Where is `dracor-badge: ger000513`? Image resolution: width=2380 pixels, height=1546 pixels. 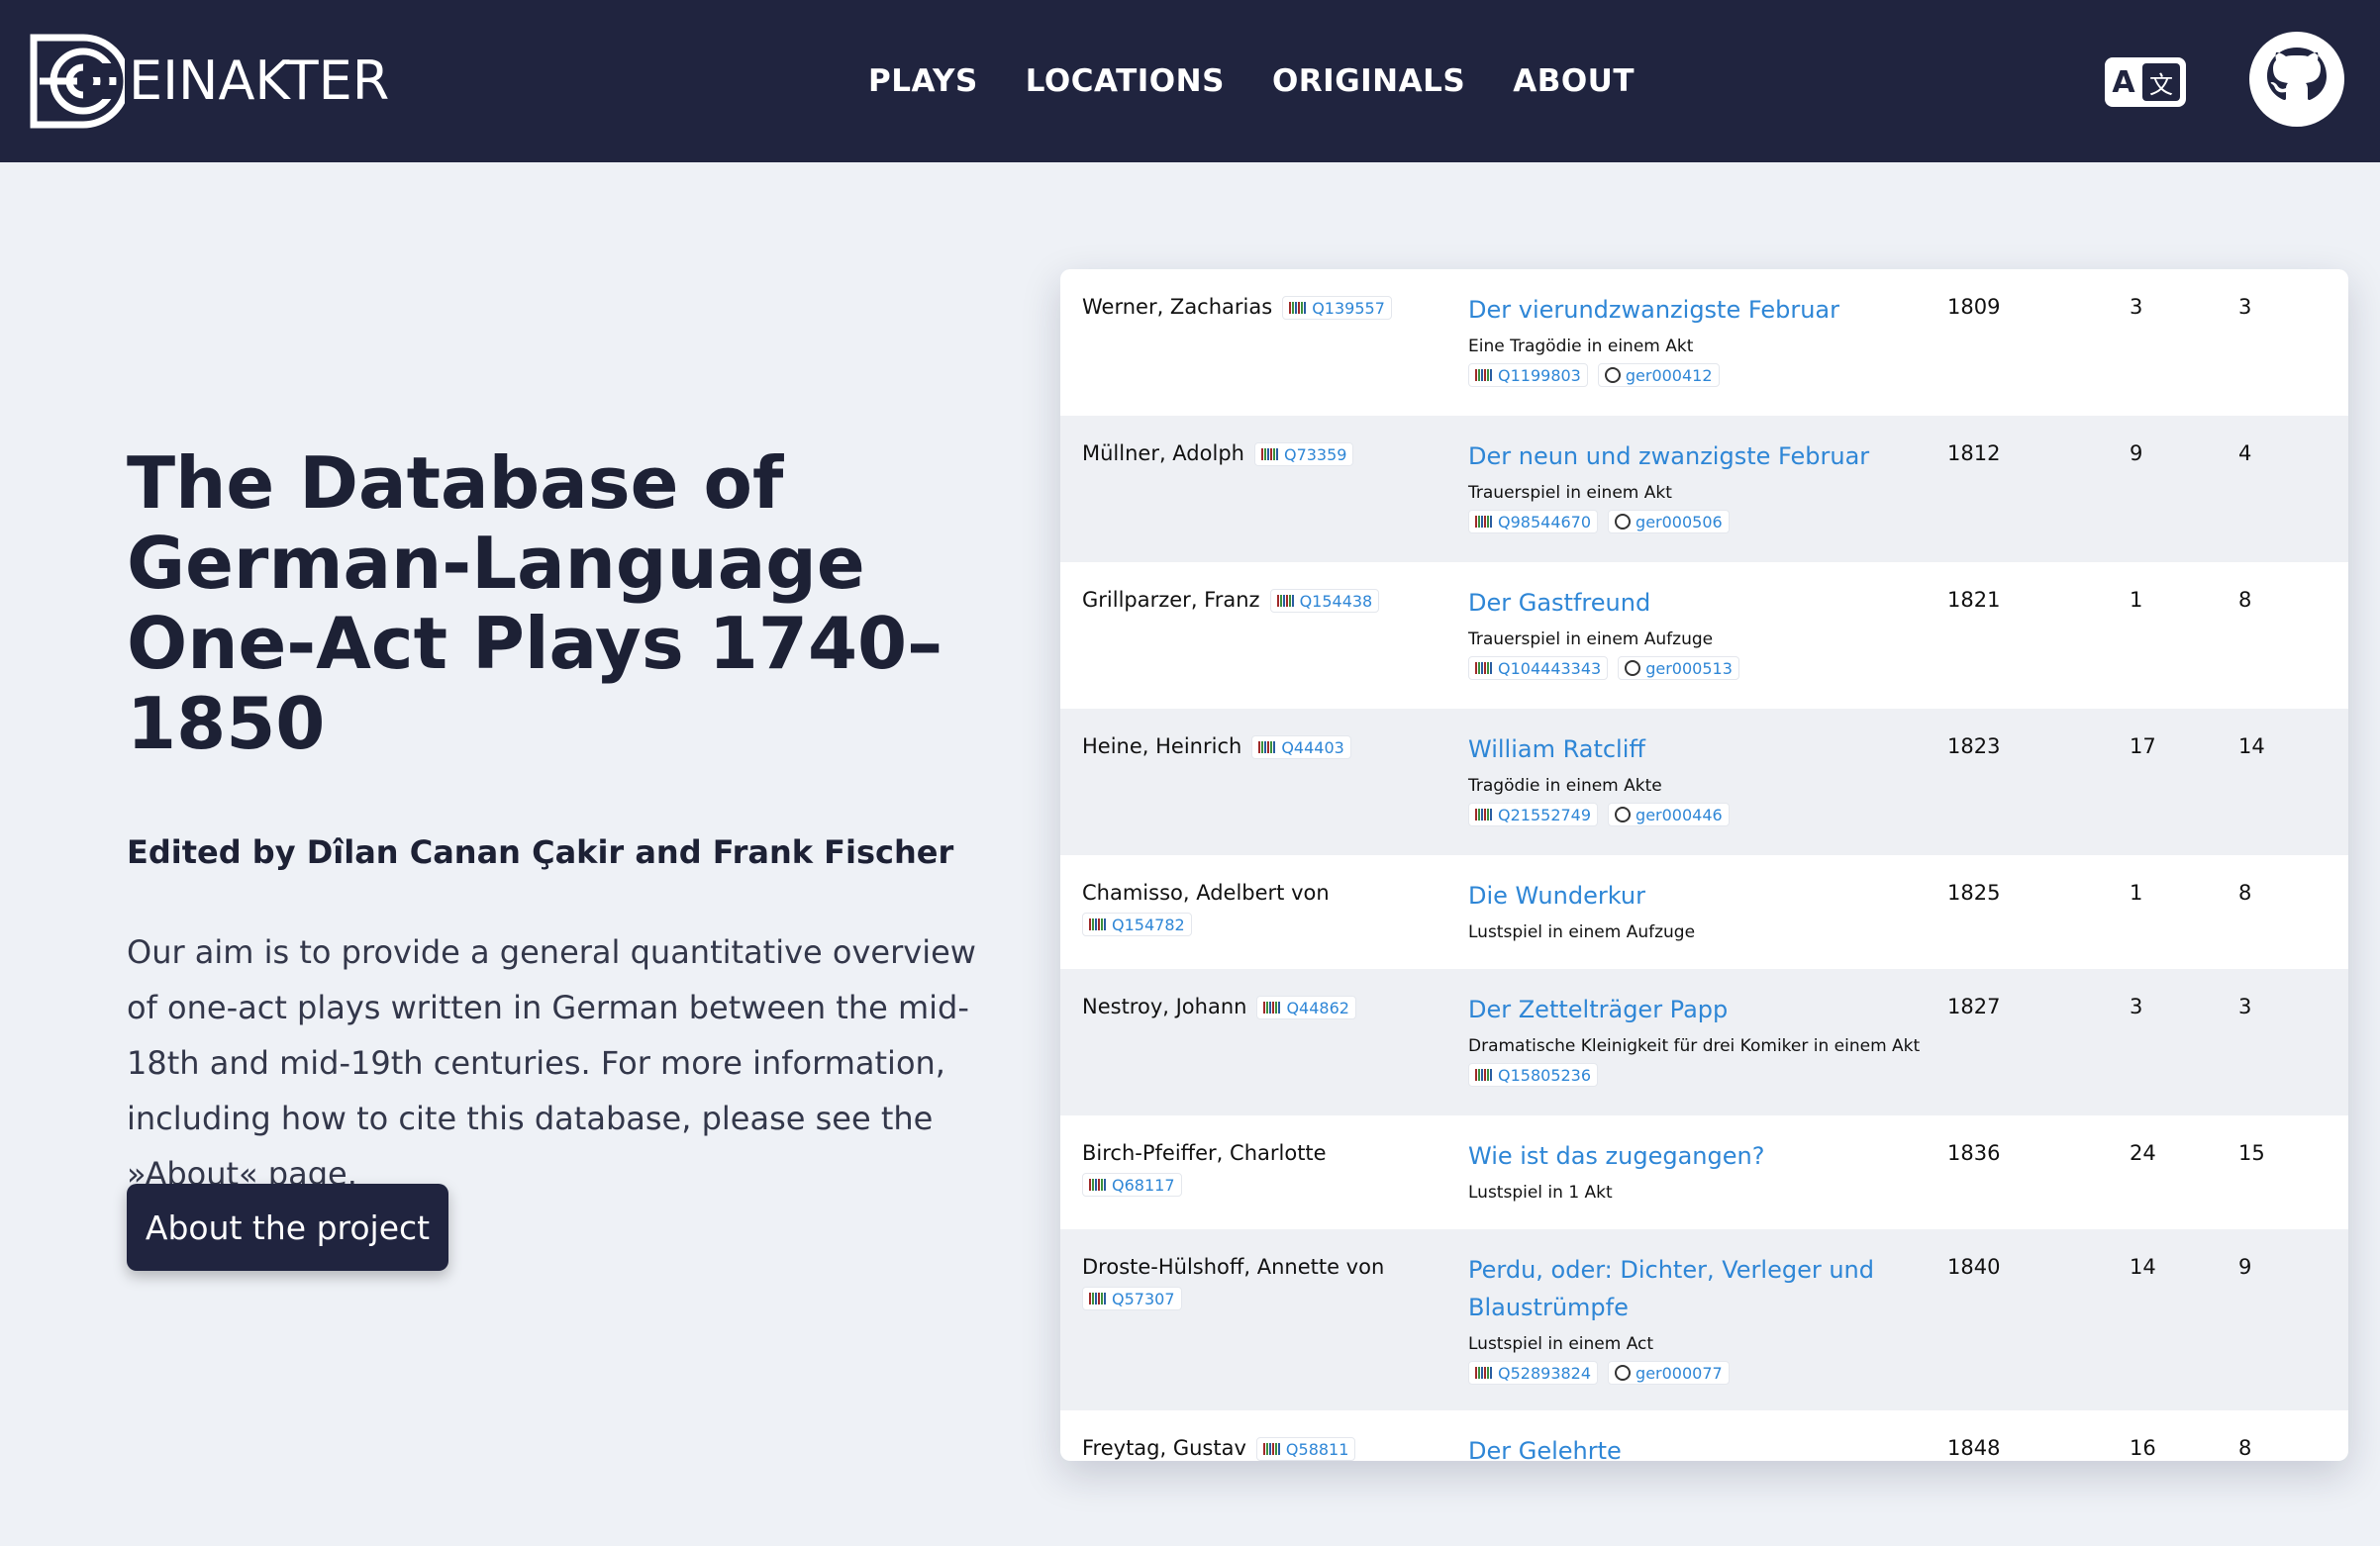 dracor-badge: ger000513 is located at coordinates (1678, 668).